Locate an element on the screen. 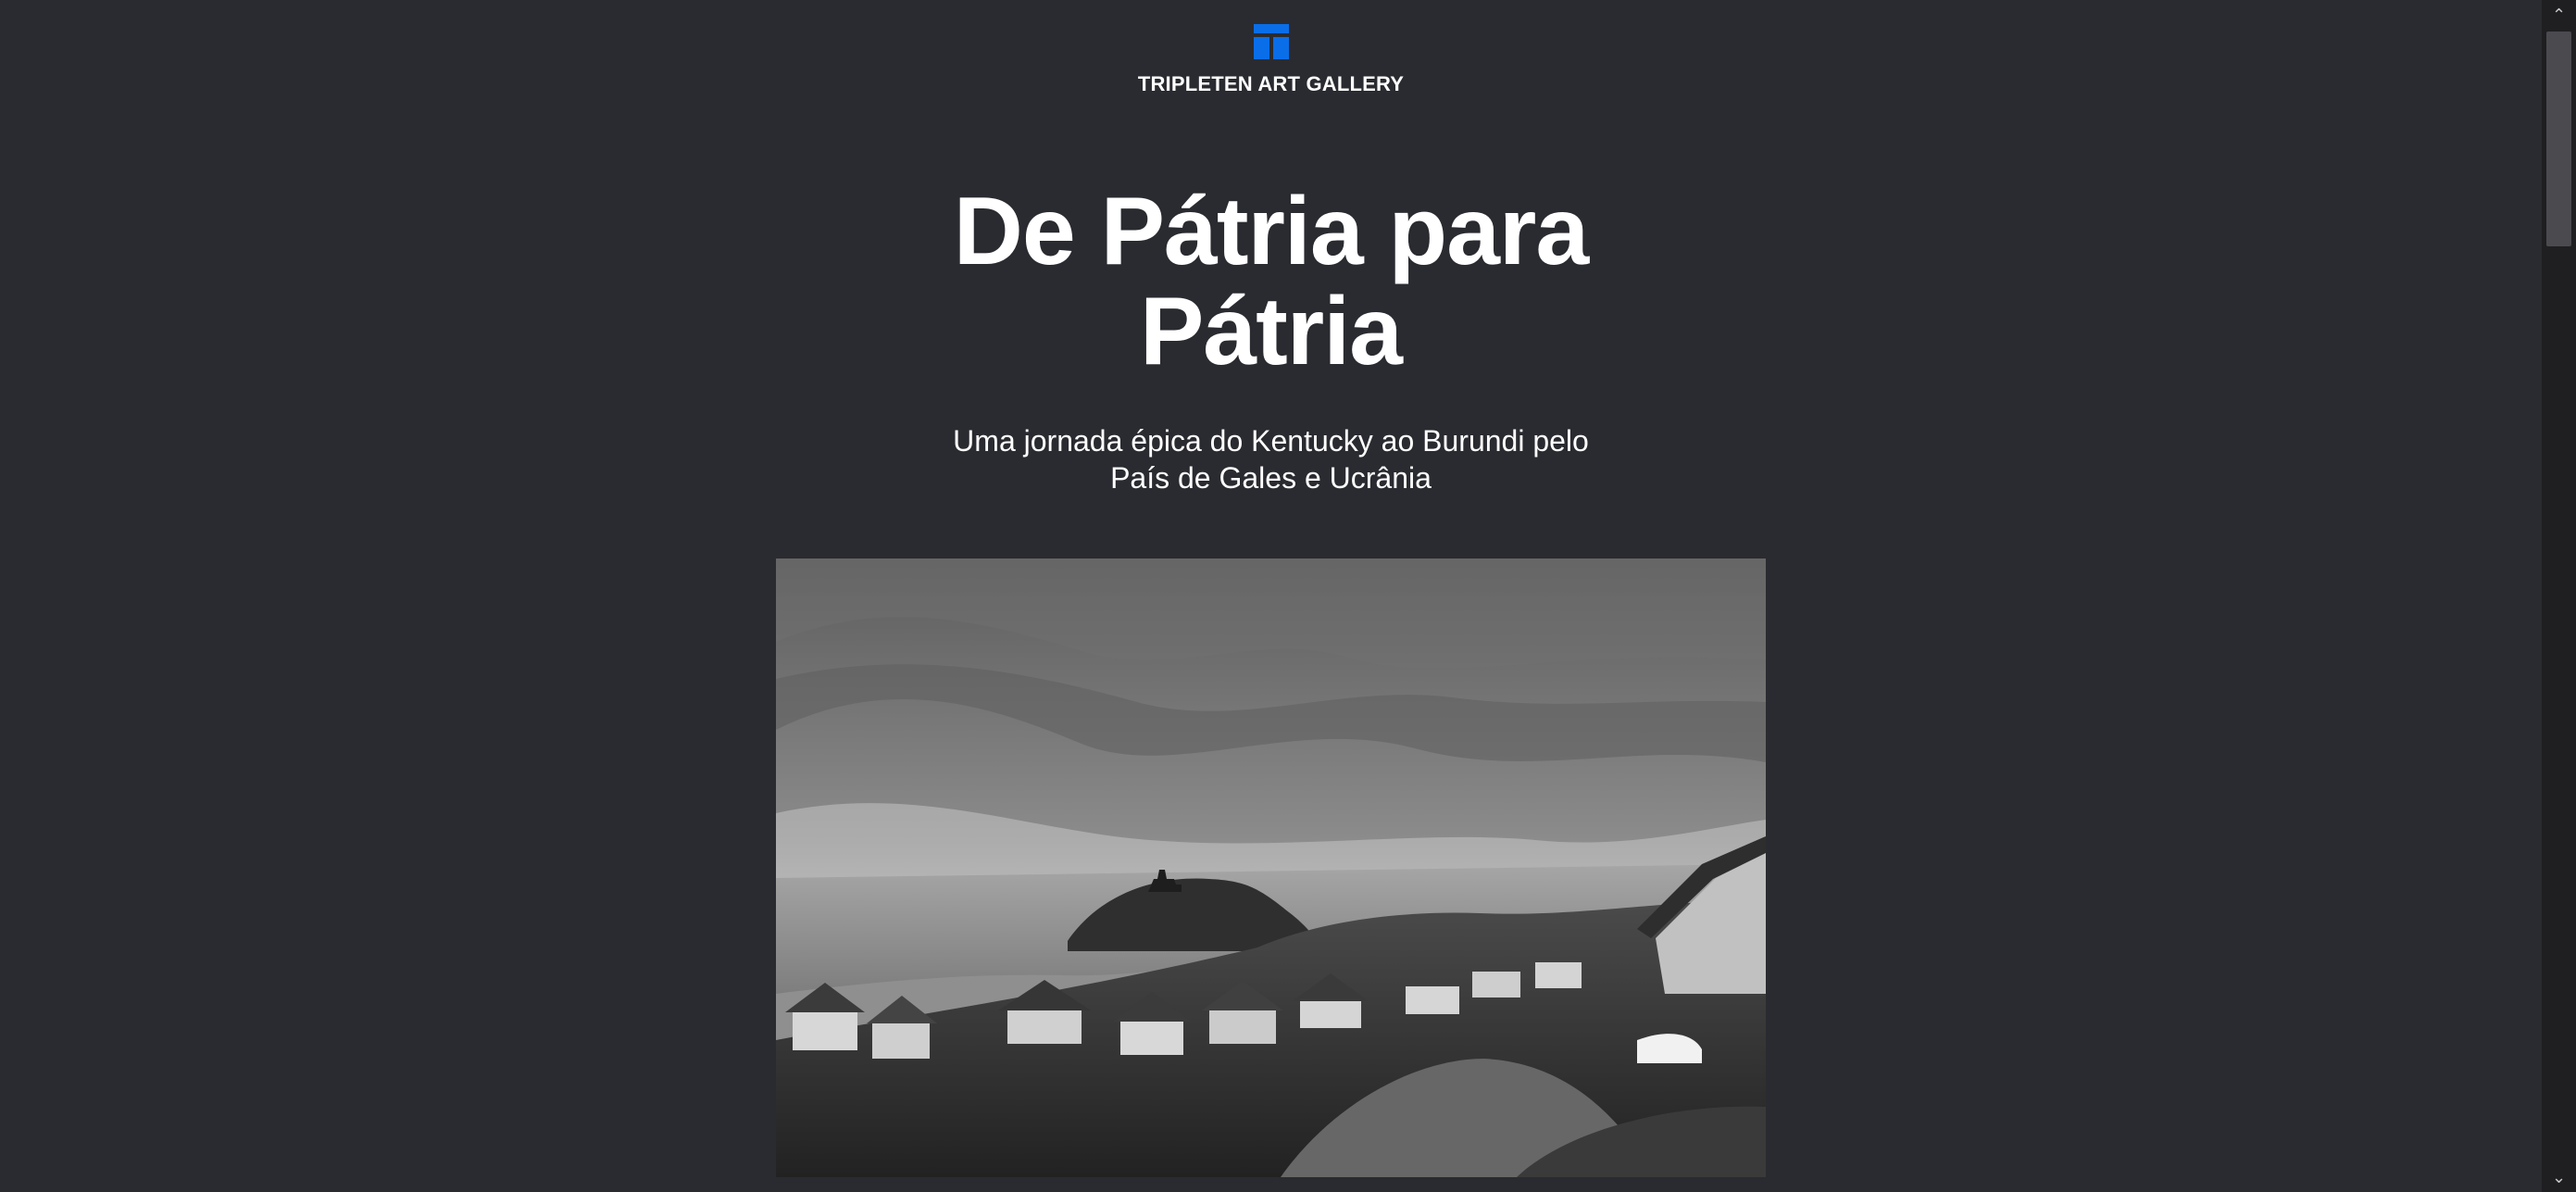  window-layout-icon is located at coordinates (1271, 41).